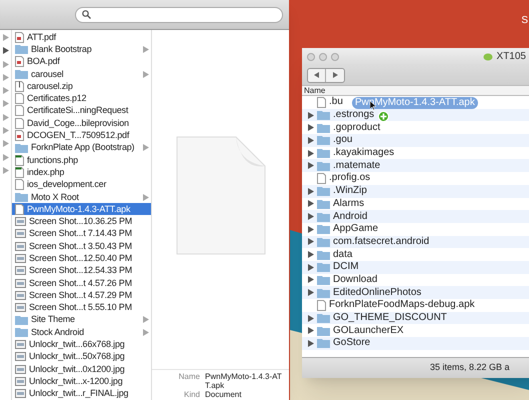  I want to click on info-value: Document, so click(223, 394).